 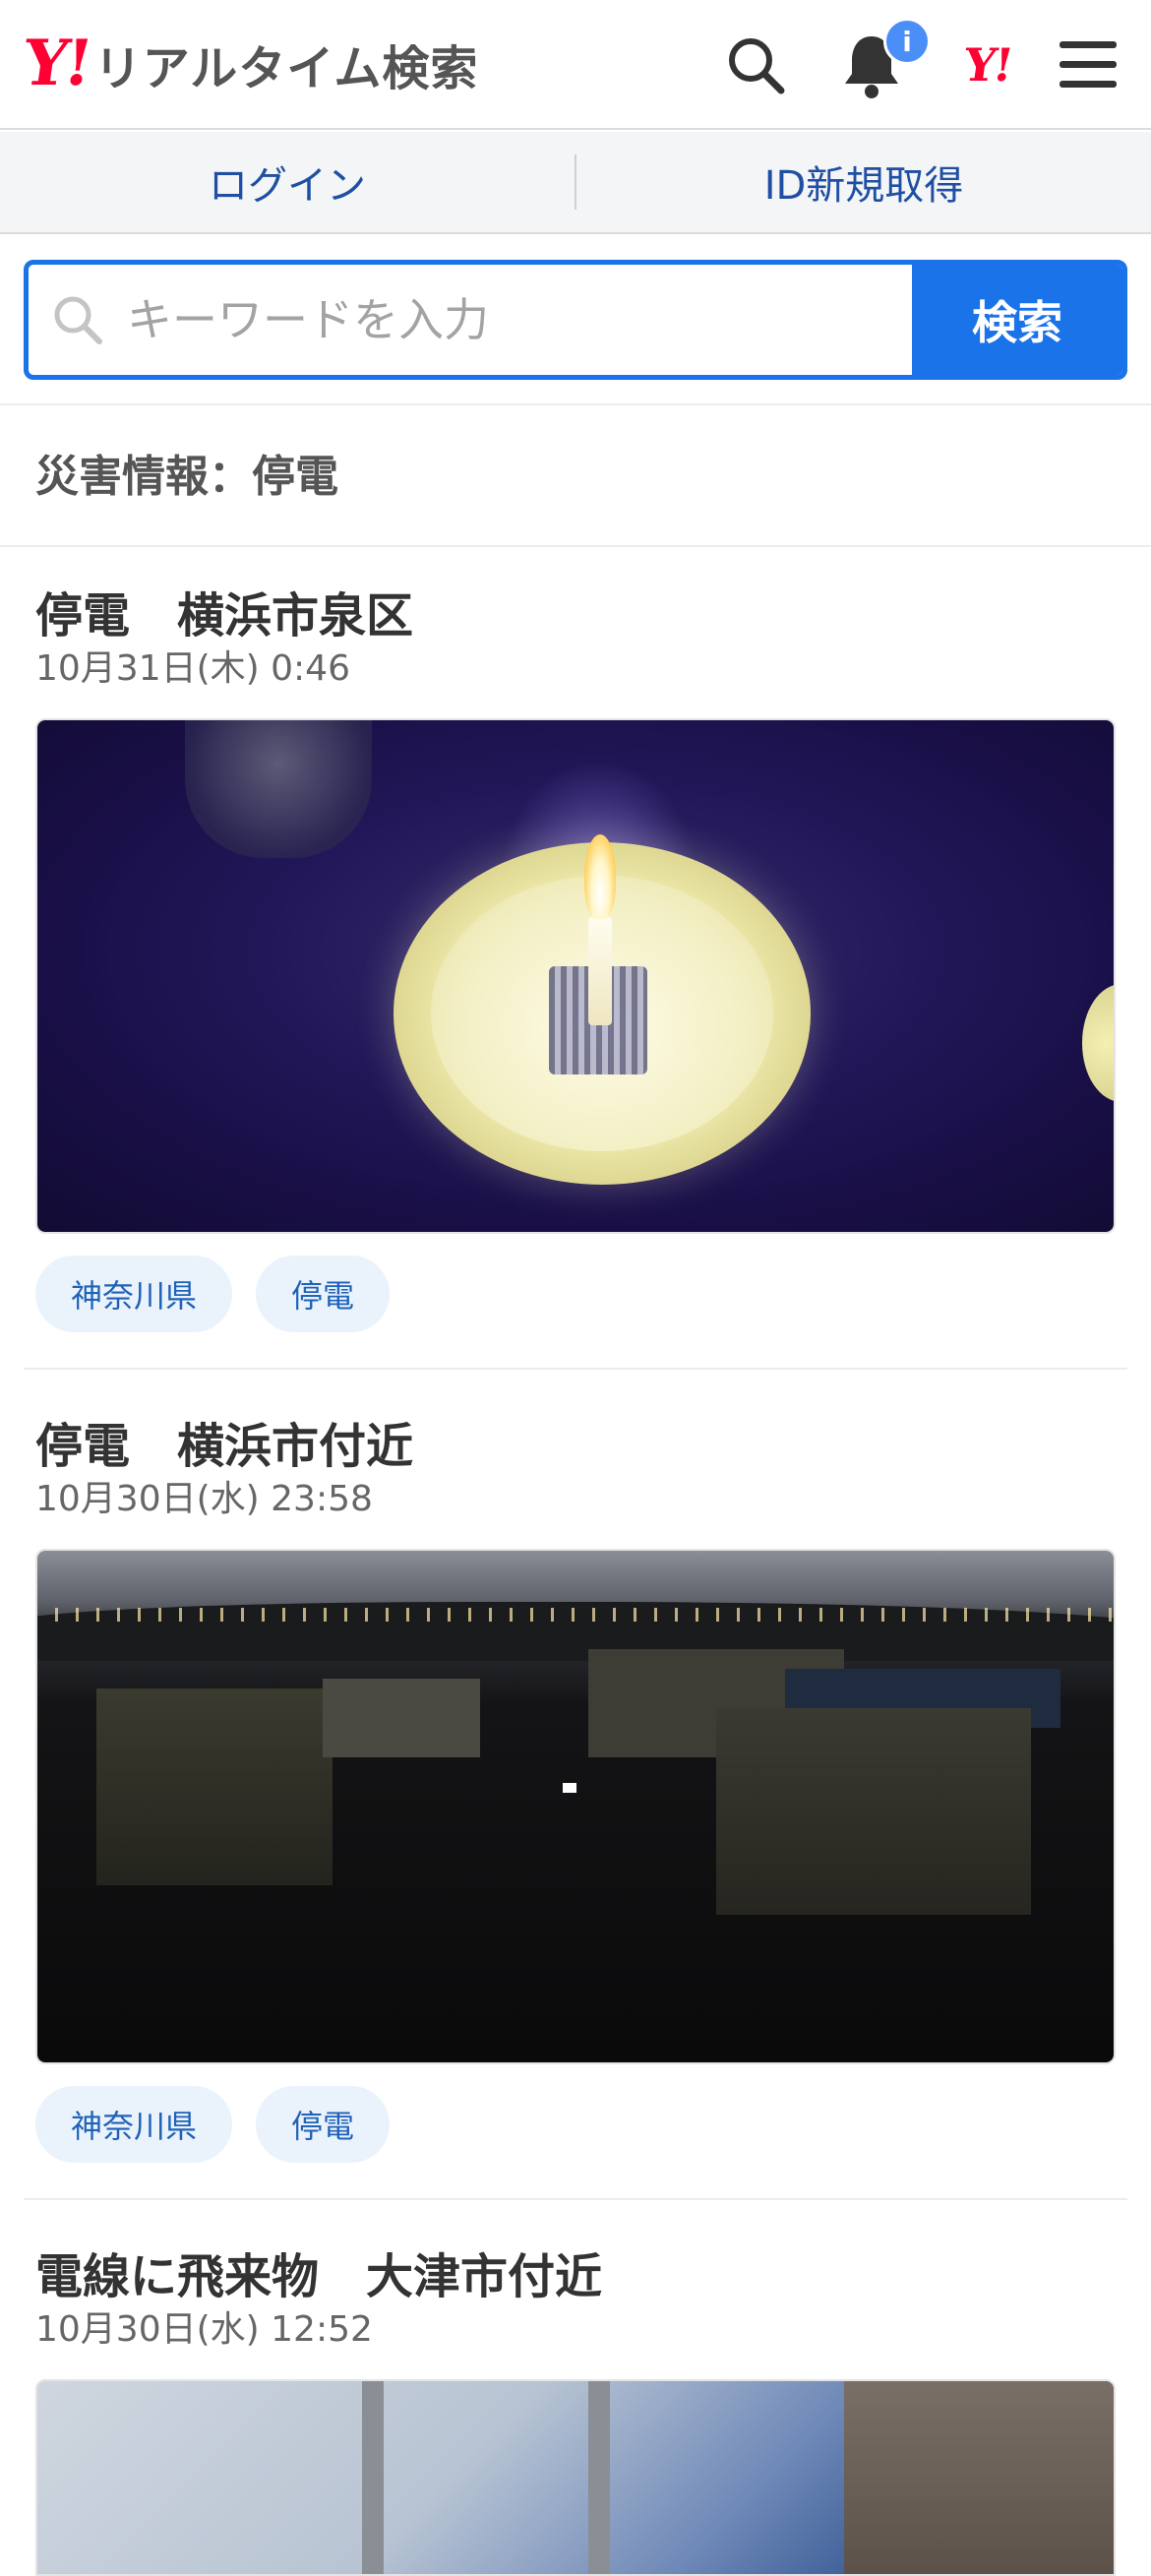 What do you see at coordinates (204, 2329) in the screenshot?
I see `article-date: 10月30日(水) 12:52` at bounding box center [204, 2329].